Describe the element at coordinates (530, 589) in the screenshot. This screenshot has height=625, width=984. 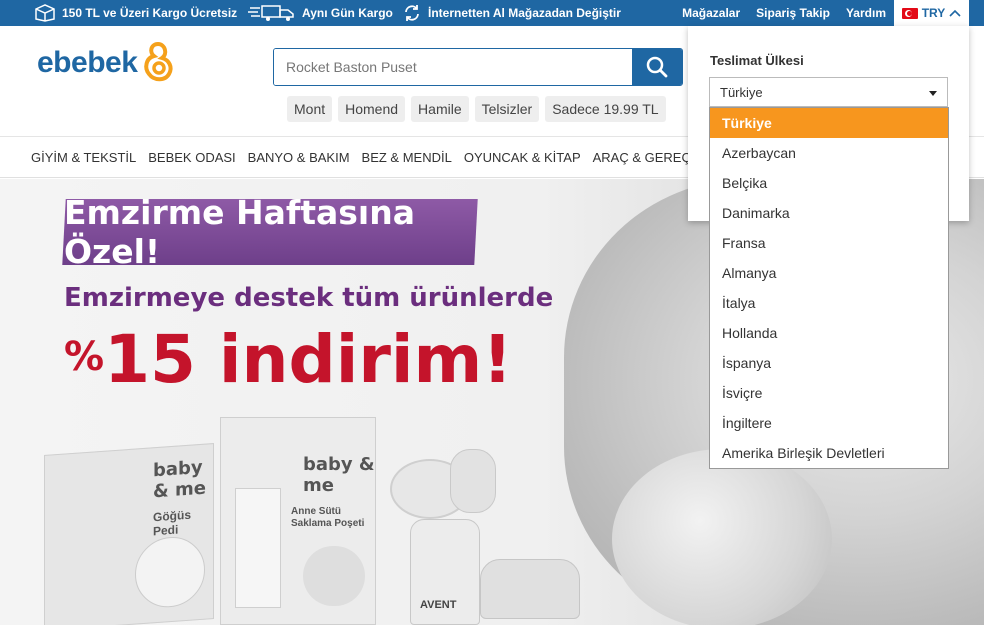
I see `pump-motor-unit` at that location.